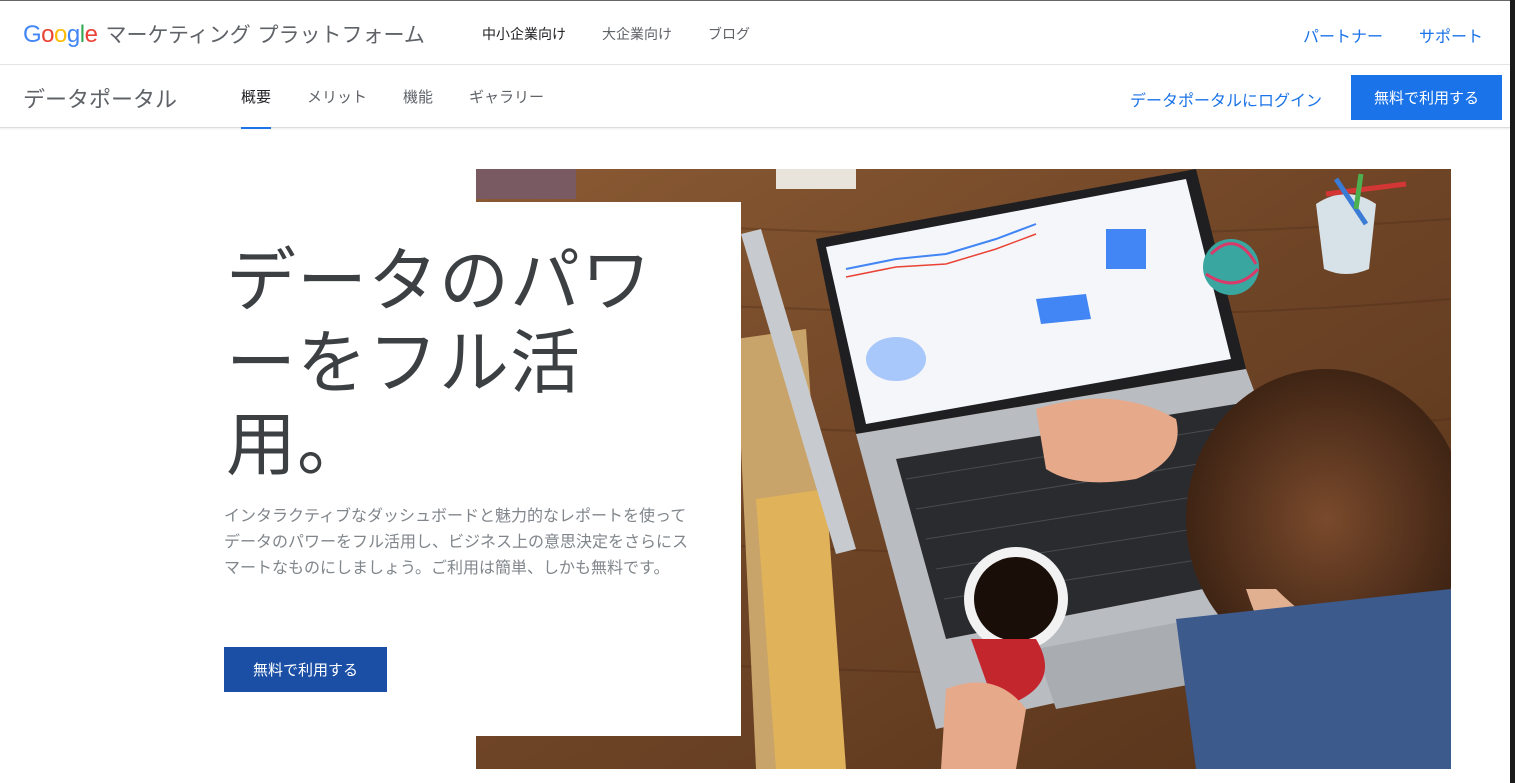 The width and height of the screenshot is (1515, 783). I want to click on window-scroll-edge, so click(1512, 391).